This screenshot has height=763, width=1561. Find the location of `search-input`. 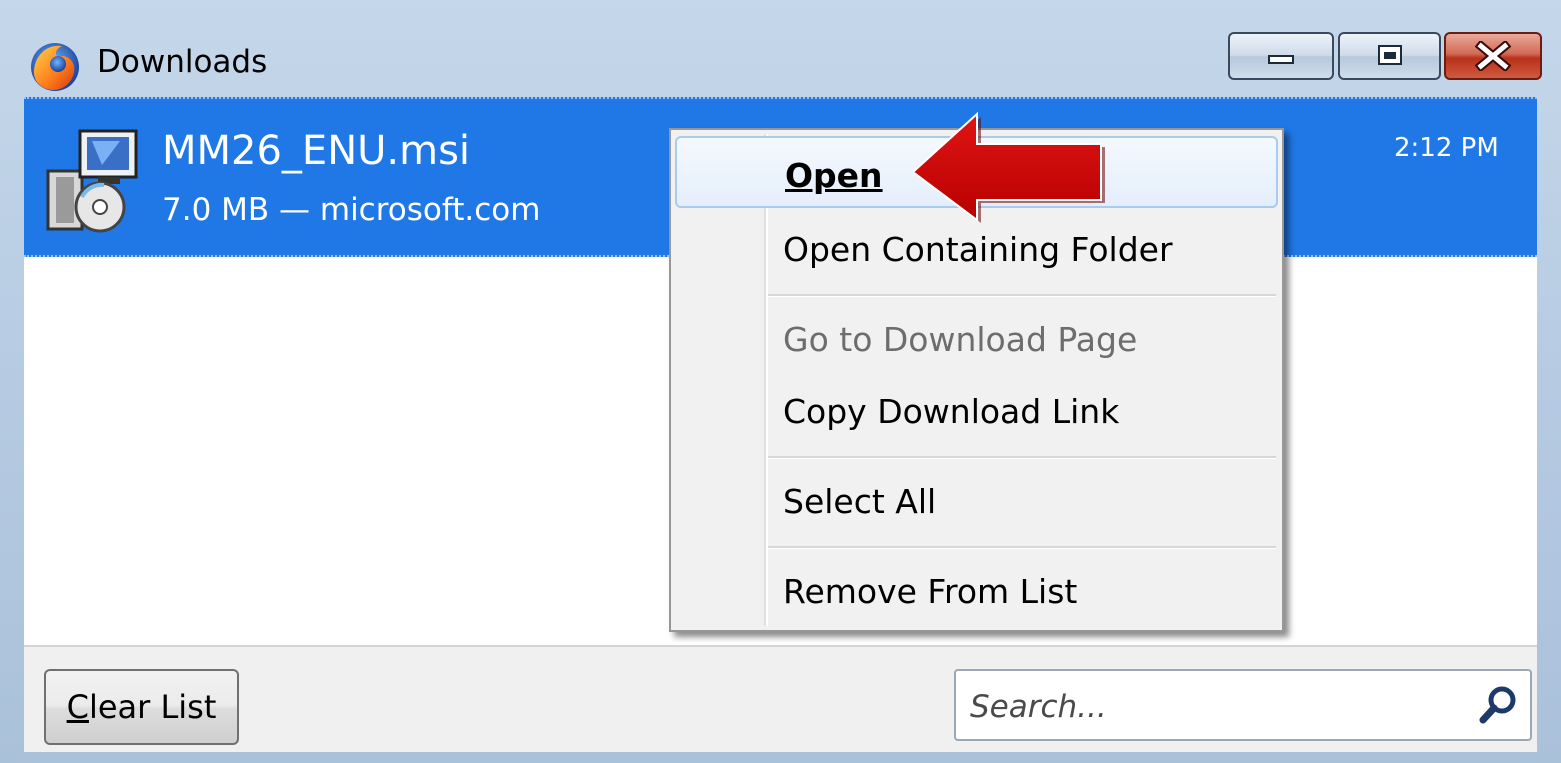

search-input is located at coordinates (1210, 707).